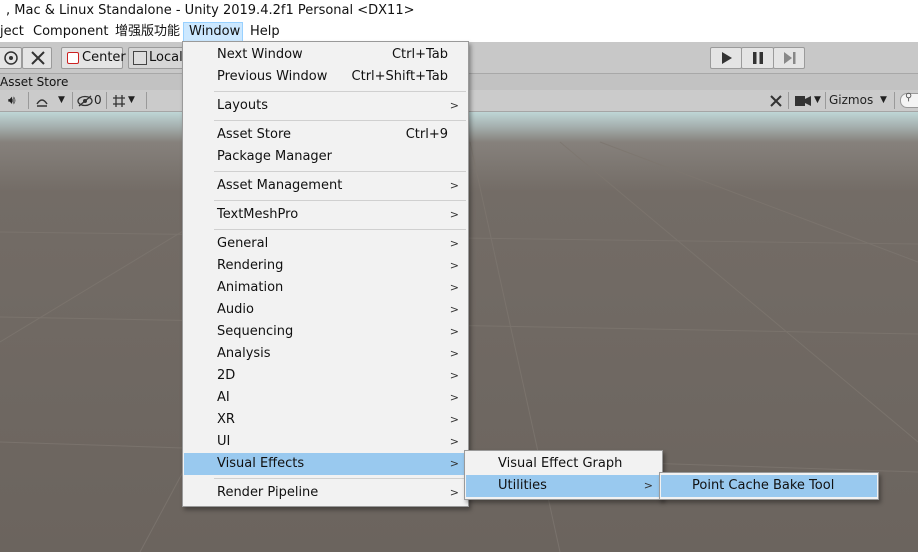  Describe the element at coordinates (325, 398) in the screenshot. I see `menu-item-ai: AI >` at that location.